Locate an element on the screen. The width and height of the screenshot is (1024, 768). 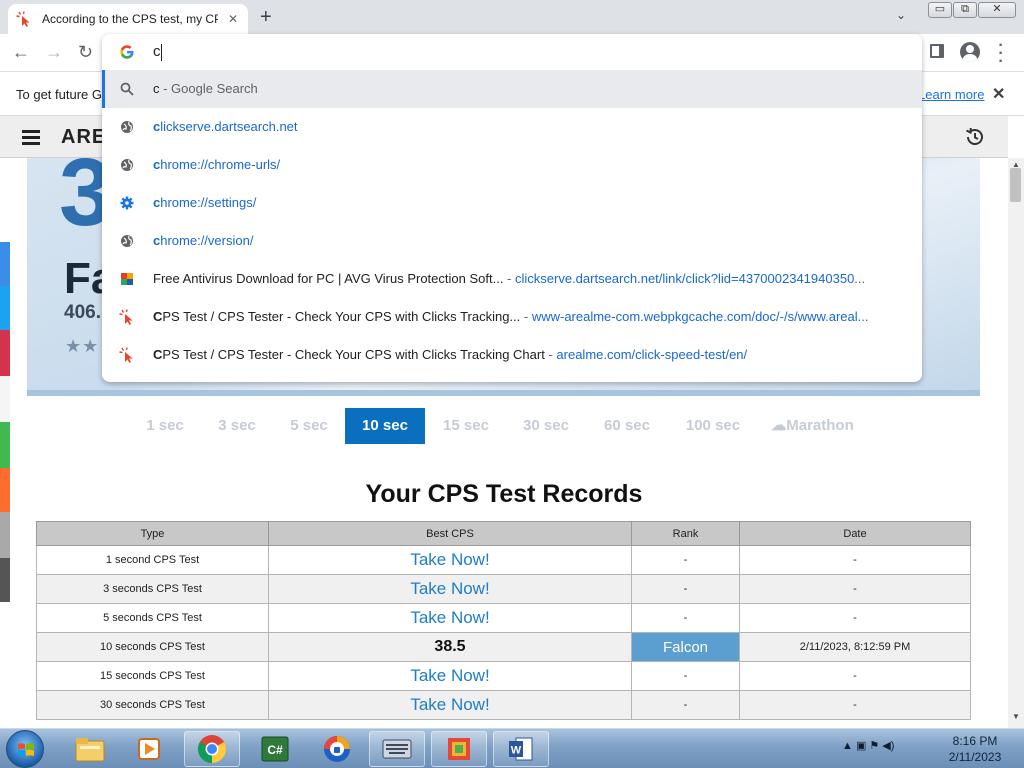
chrome-menu-icon: · · · is located at coordinates (1001, 54).